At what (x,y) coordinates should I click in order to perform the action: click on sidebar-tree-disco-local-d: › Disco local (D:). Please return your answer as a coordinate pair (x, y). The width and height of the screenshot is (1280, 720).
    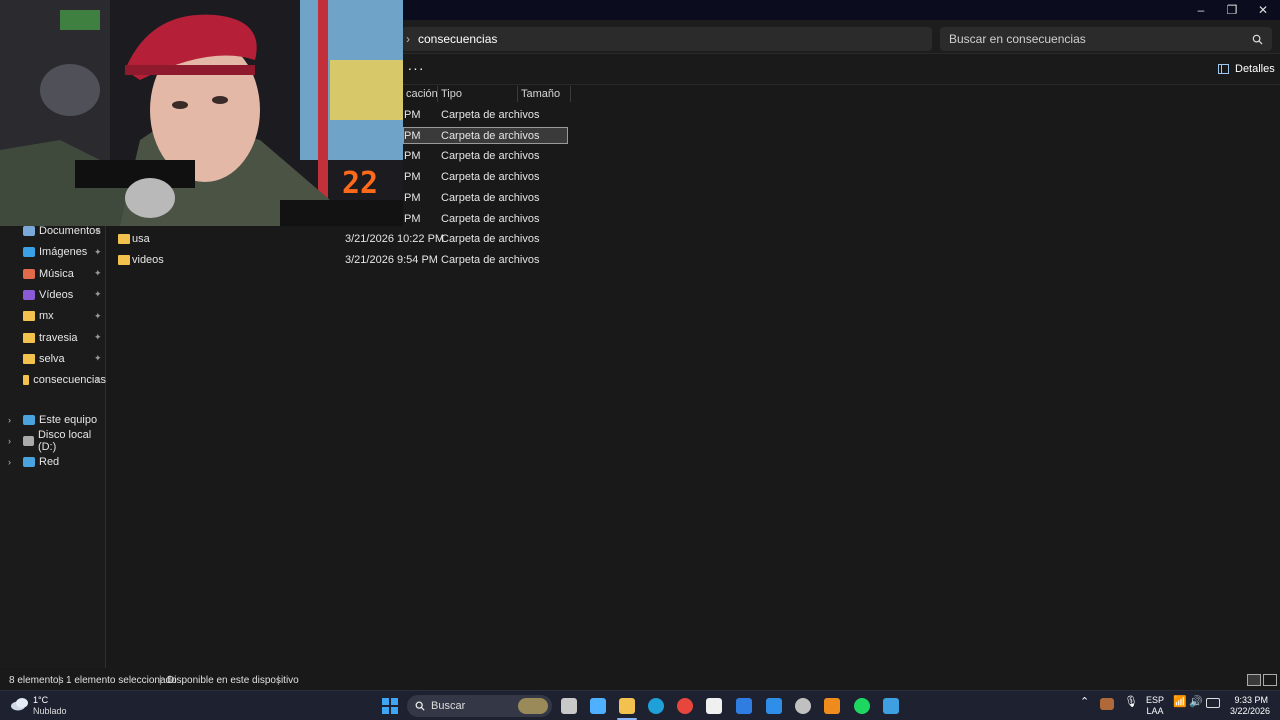
    Looking at the image, I should click on (53, 441).